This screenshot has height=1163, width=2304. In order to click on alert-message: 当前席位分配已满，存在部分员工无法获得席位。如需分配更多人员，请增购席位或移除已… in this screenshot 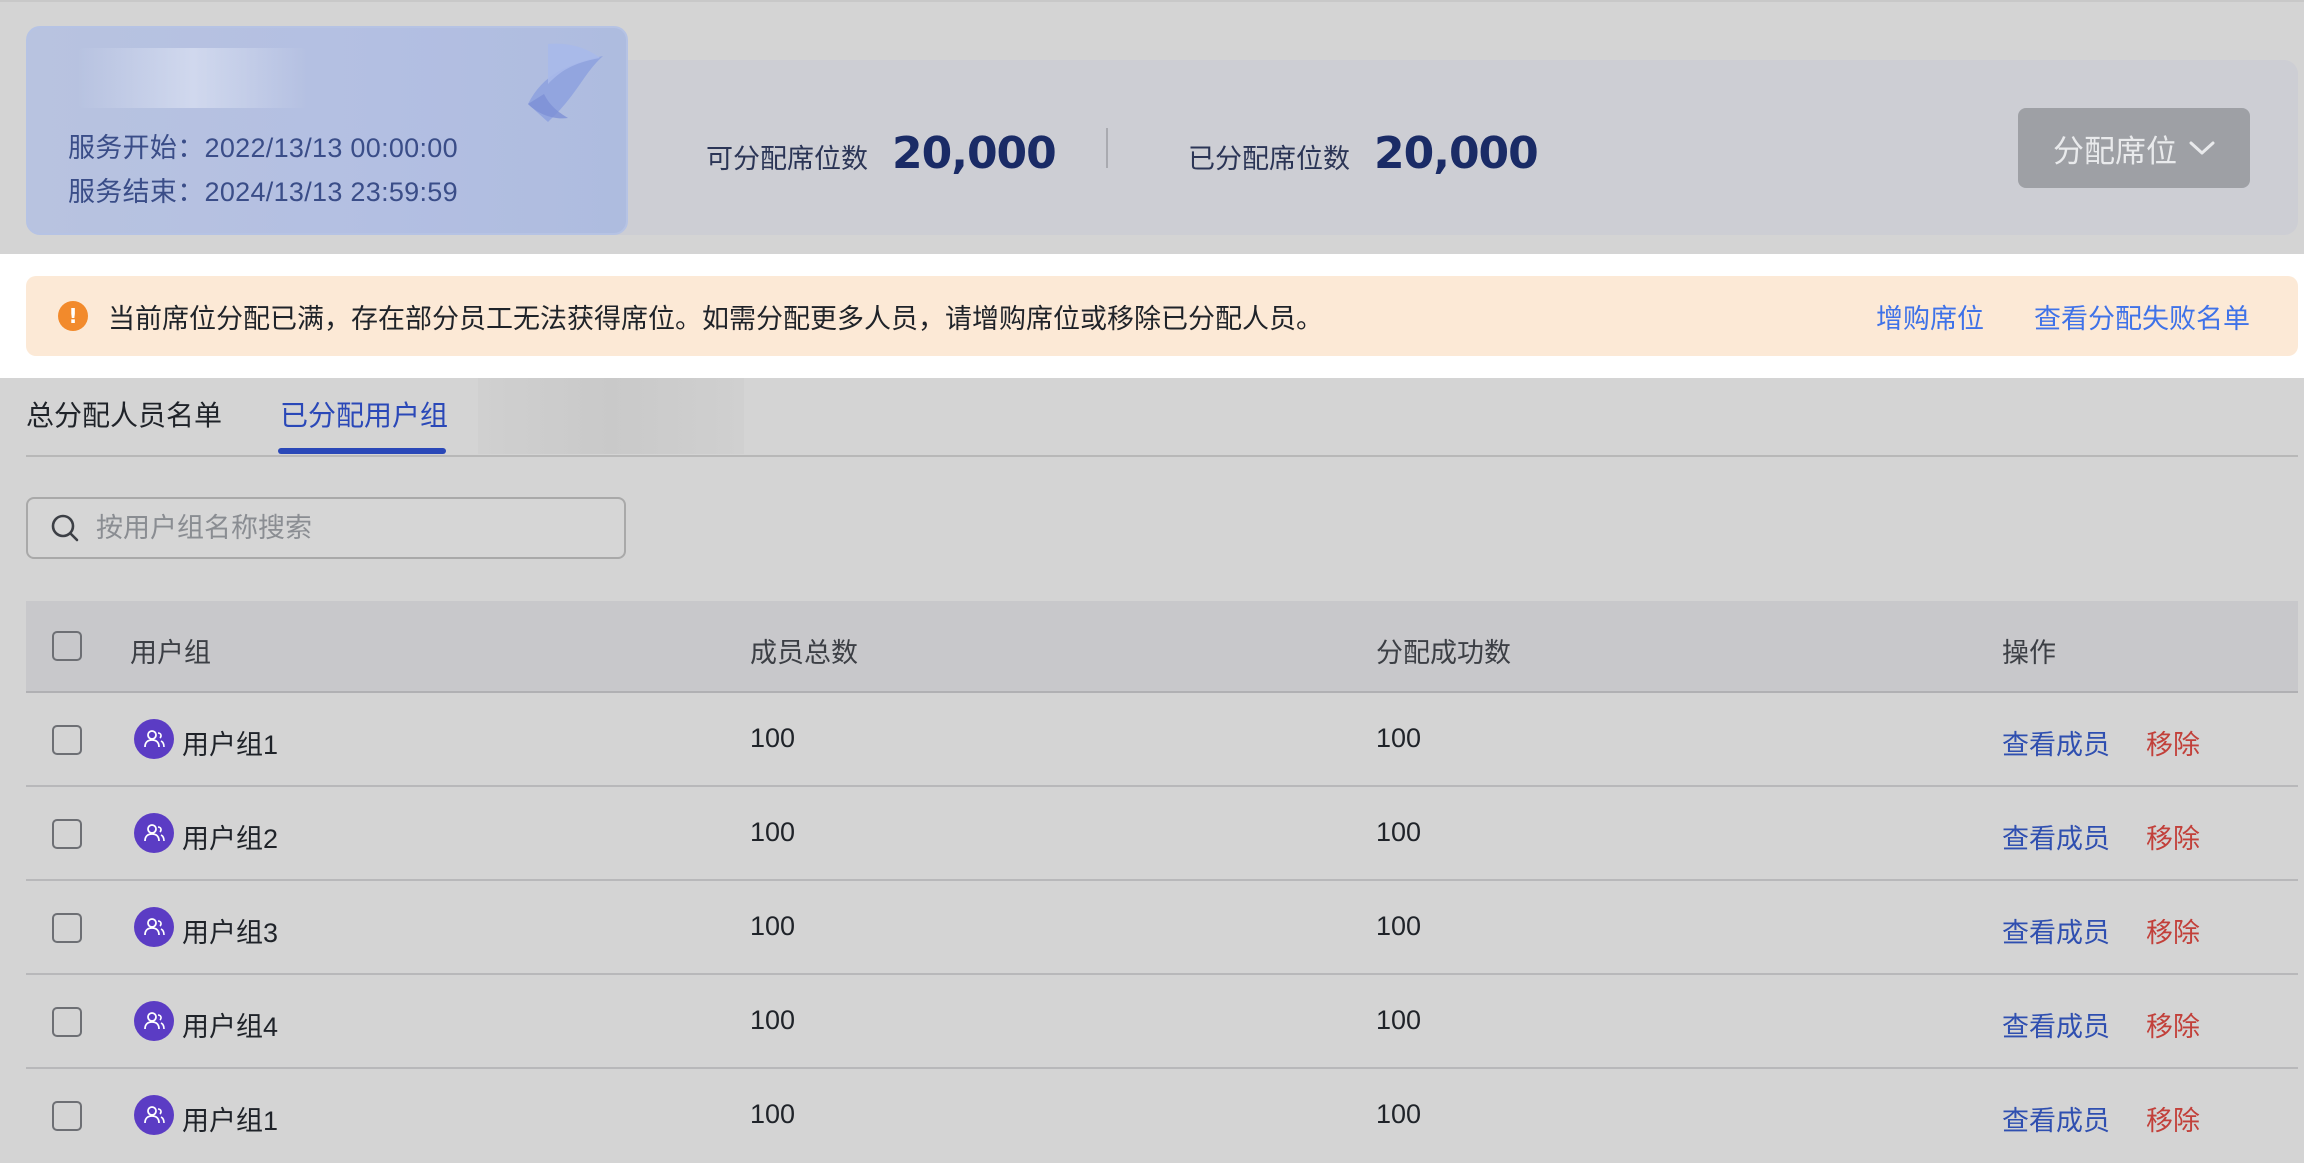, I will do `click(715, 318)`.